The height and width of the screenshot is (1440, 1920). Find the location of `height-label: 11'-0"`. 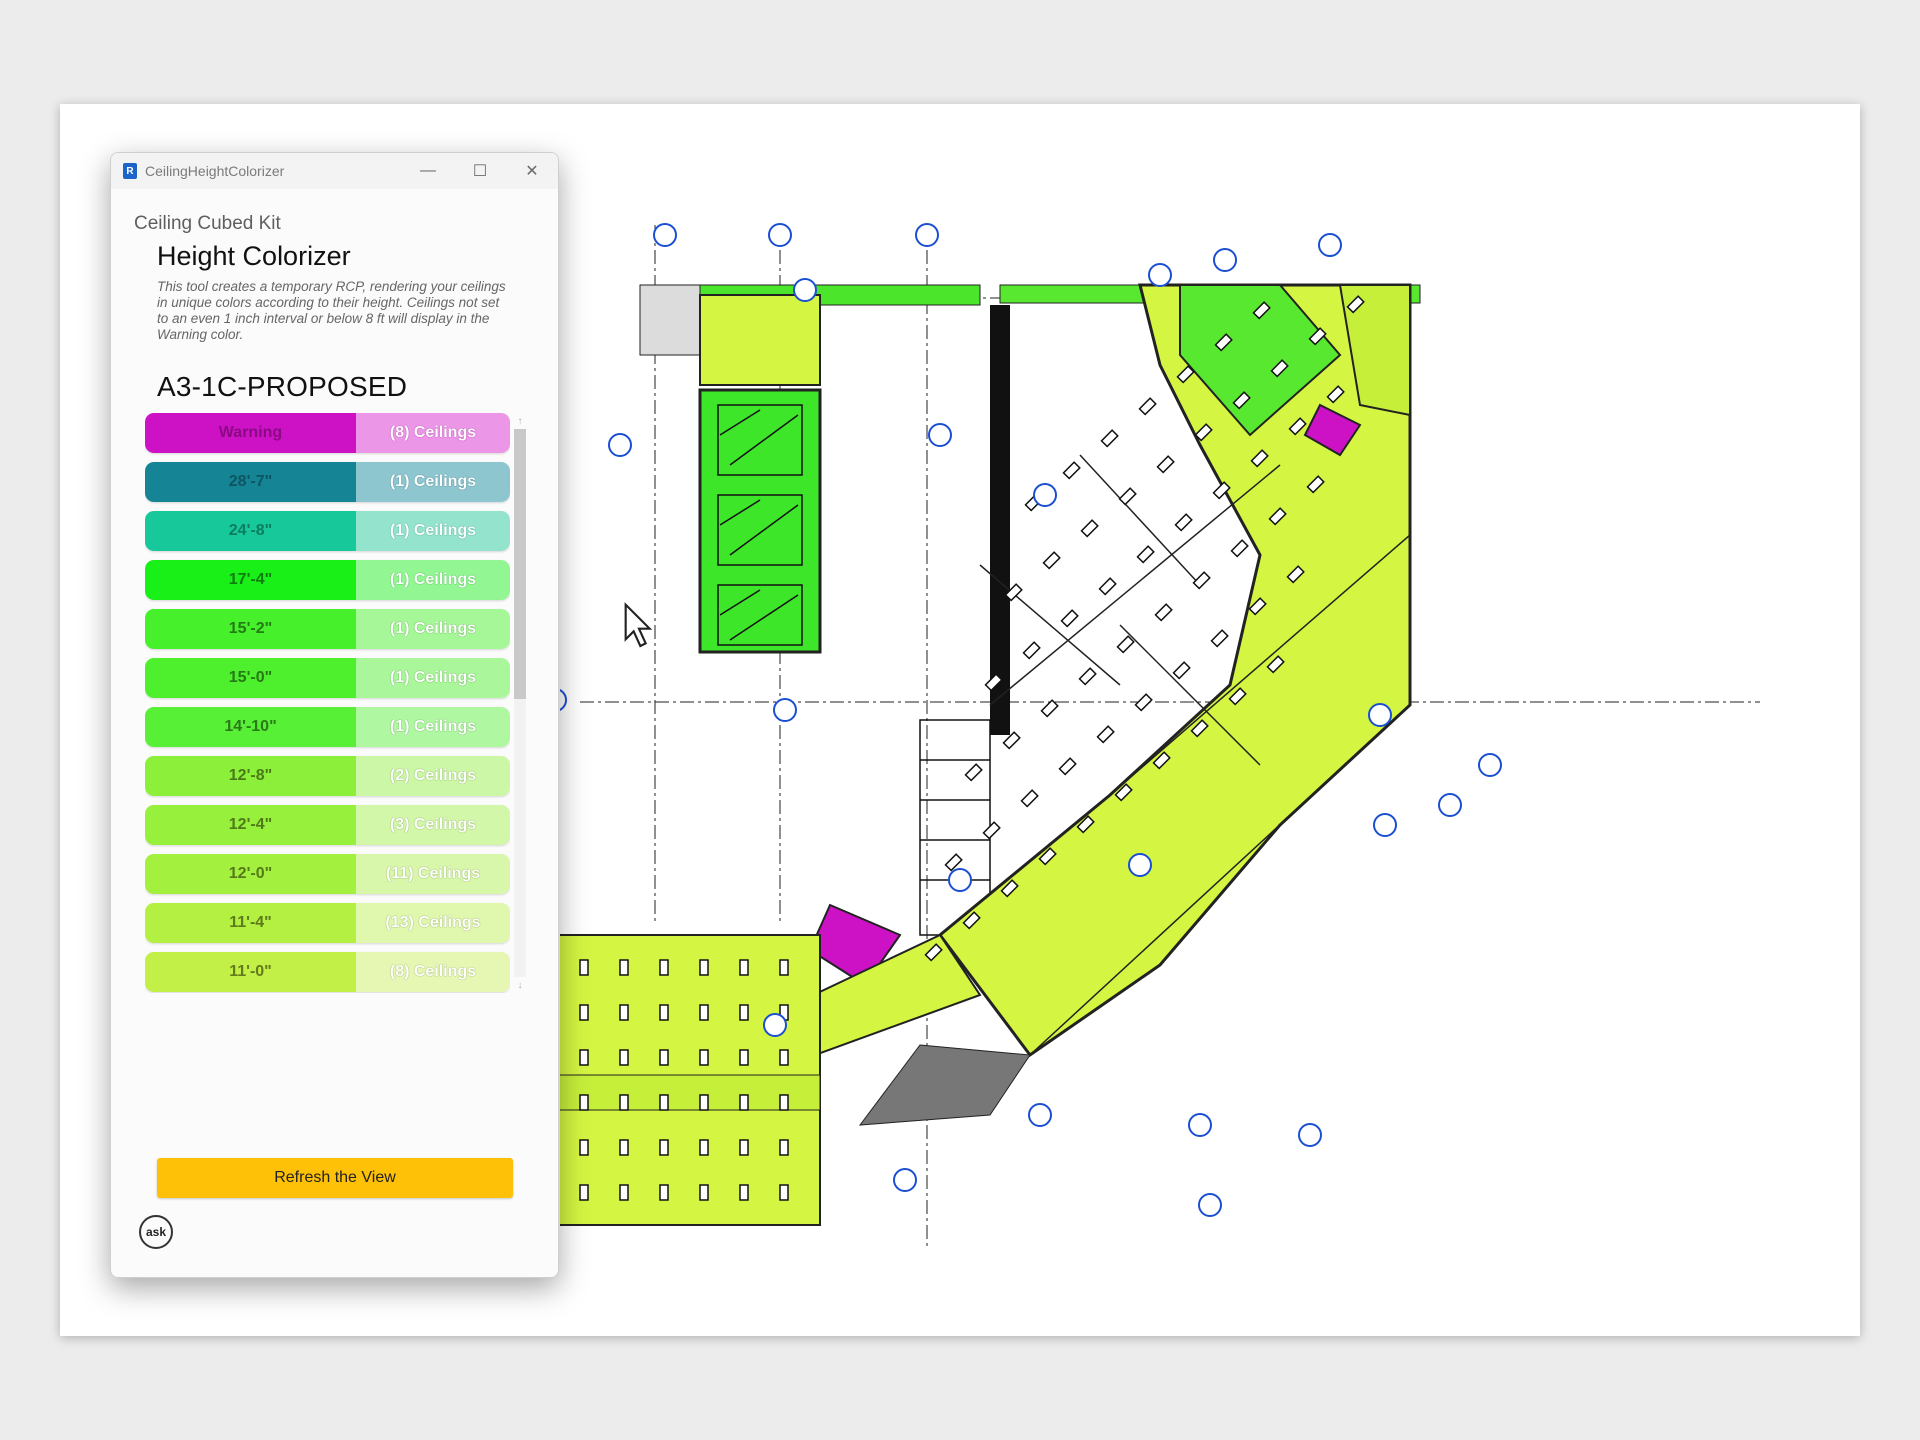

height-label: 11'-0" is located at coordinates (250, 972).